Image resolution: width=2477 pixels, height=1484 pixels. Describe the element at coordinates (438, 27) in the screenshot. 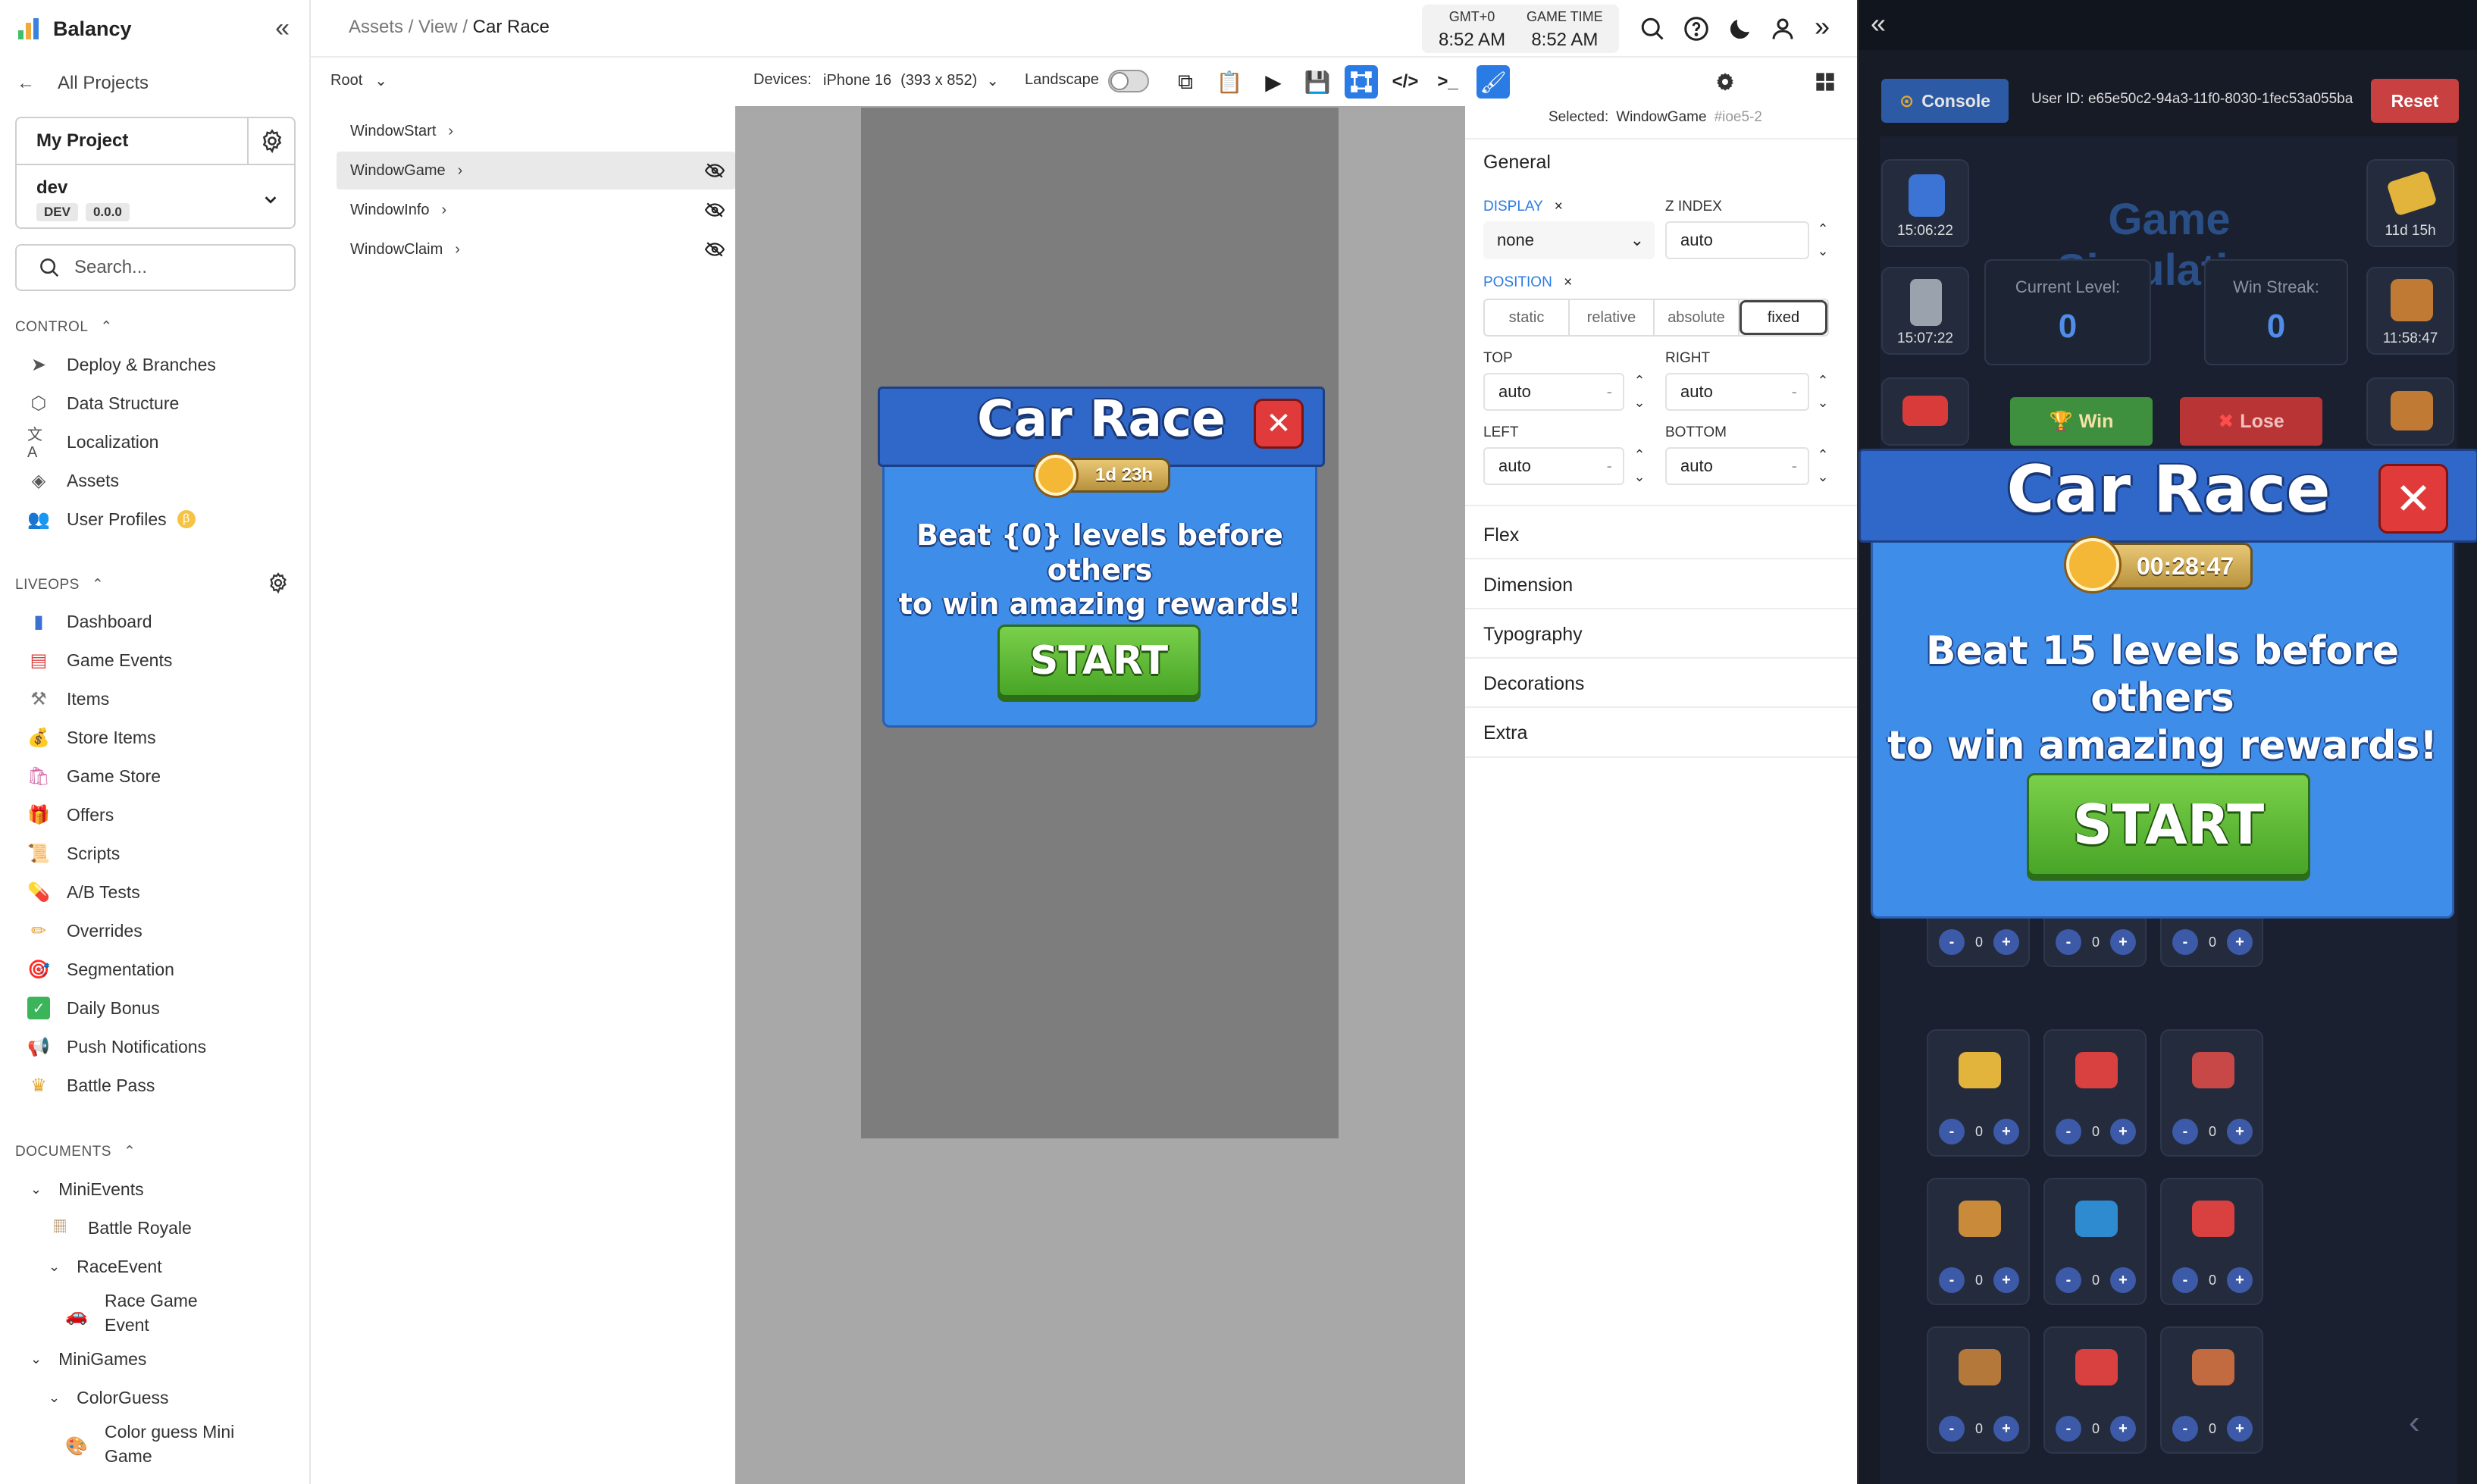

I see `breadcrumb-view: View` at that location.